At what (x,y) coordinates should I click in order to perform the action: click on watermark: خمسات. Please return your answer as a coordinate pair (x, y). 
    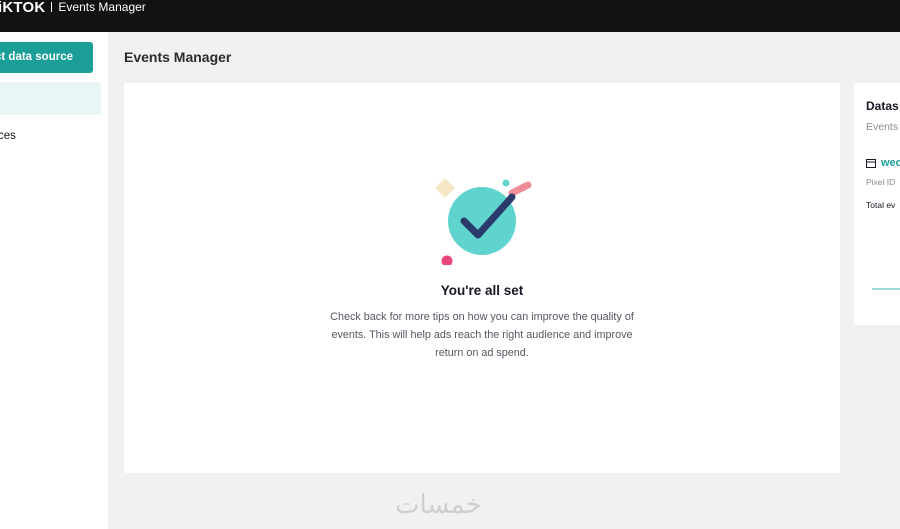
    Looking at the image, I should click on (438, 505).